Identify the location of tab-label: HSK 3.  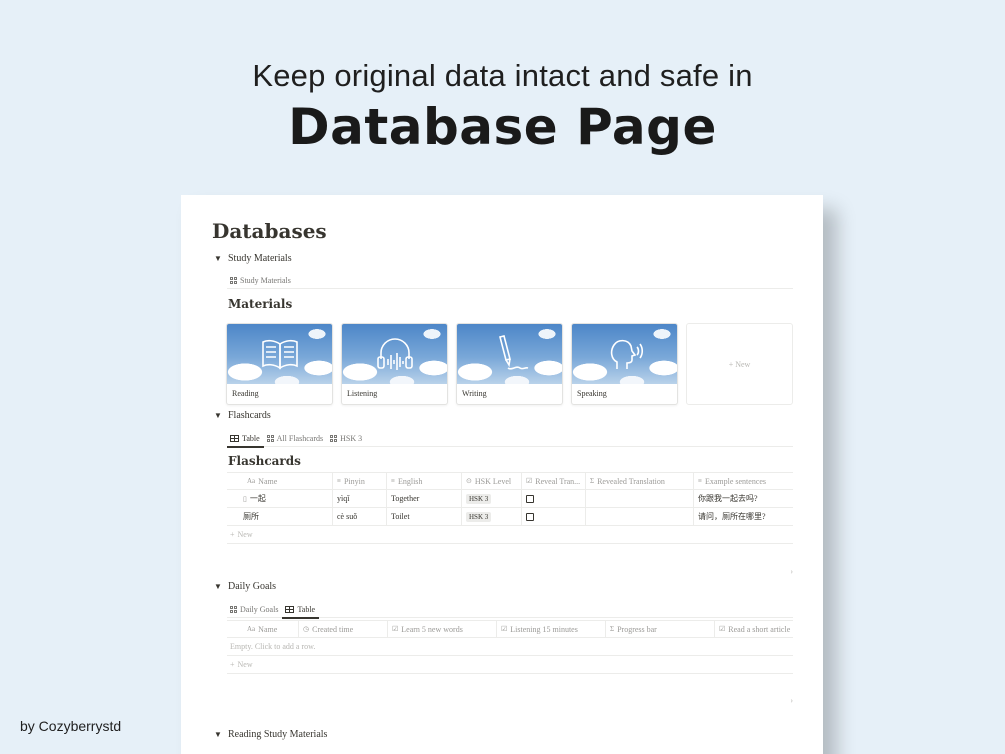
(351, 438).